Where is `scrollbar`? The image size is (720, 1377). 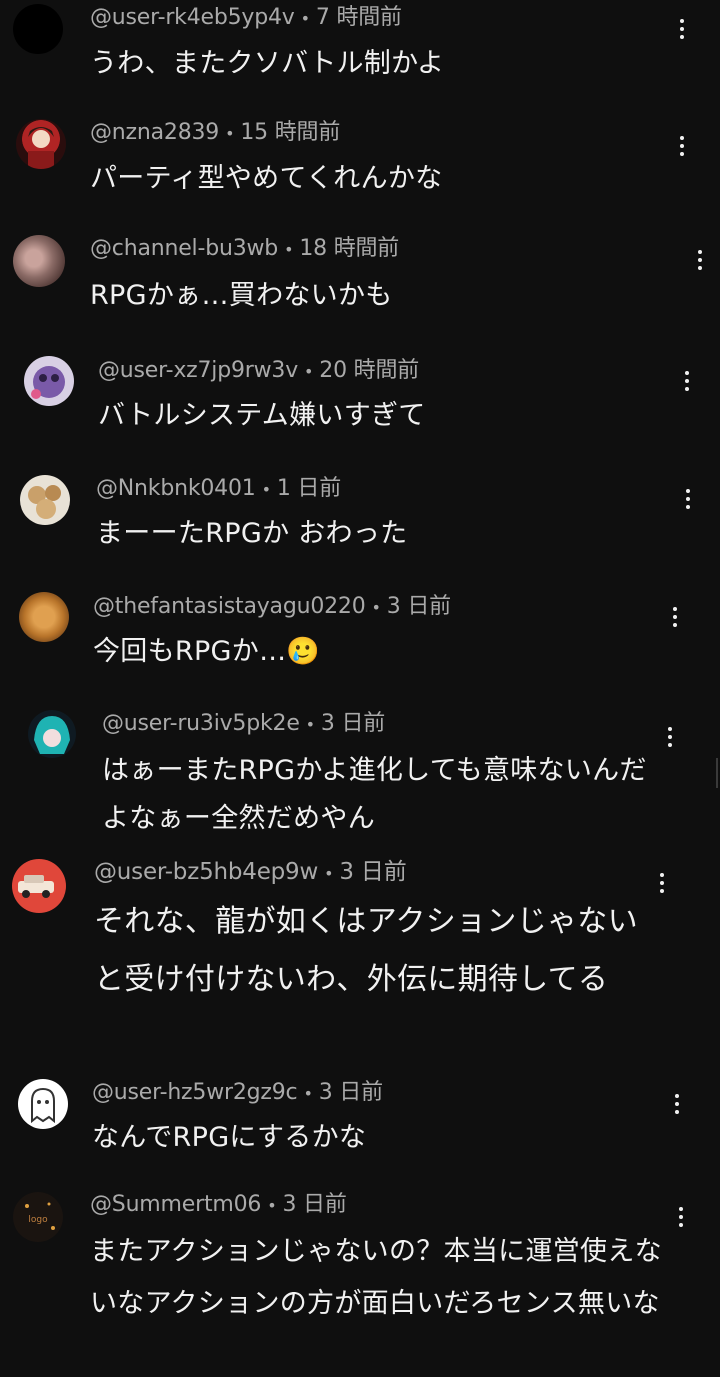 scrollbar is located at coordinates (717, 773).